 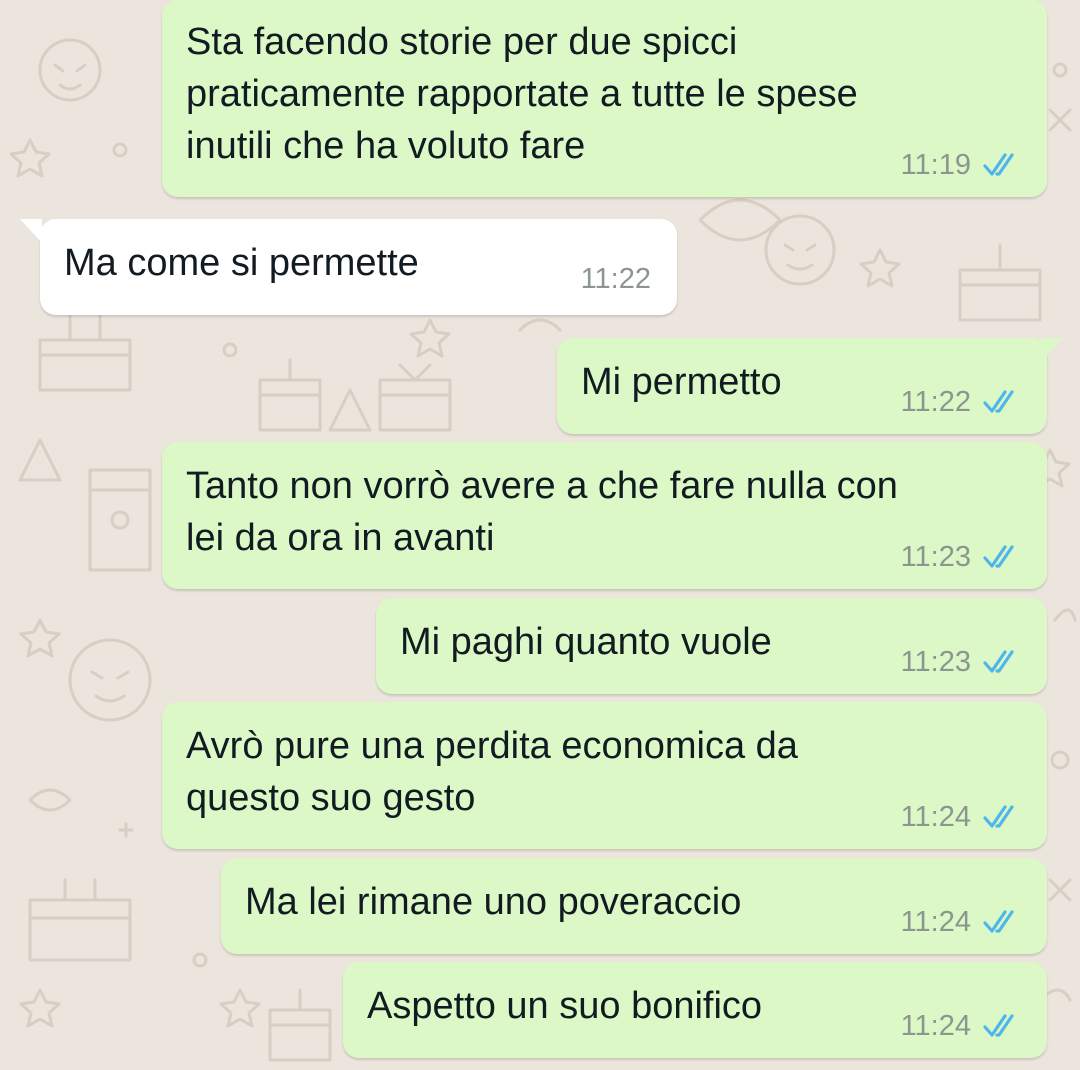 What do you see at coordinates (681, 382) in the screenshot?
I see `message-text: Mi permetto` at bounding box center [681, 382].